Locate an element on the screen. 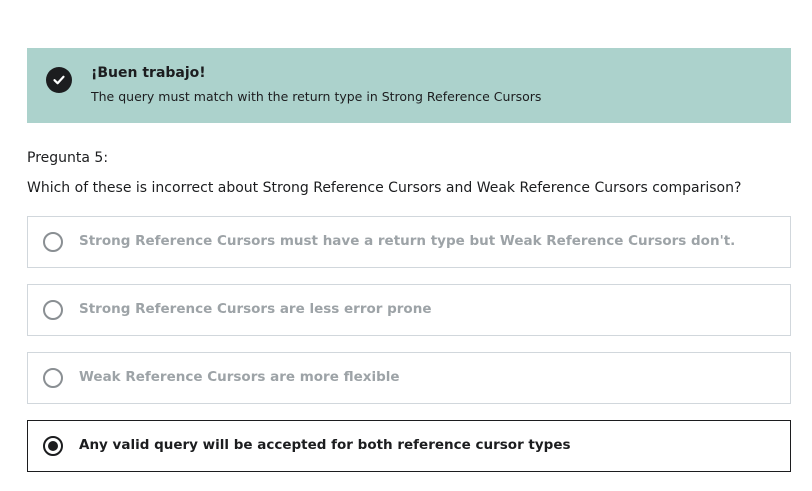 The image size is (812, 491). checkmark-icon is located at coordinates (59, 80).